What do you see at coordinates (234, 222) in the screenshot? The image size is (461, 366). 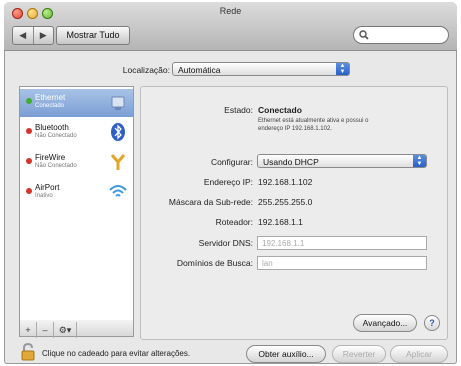 I see `router-label: Roteador:` at bounding box center [234, 222].